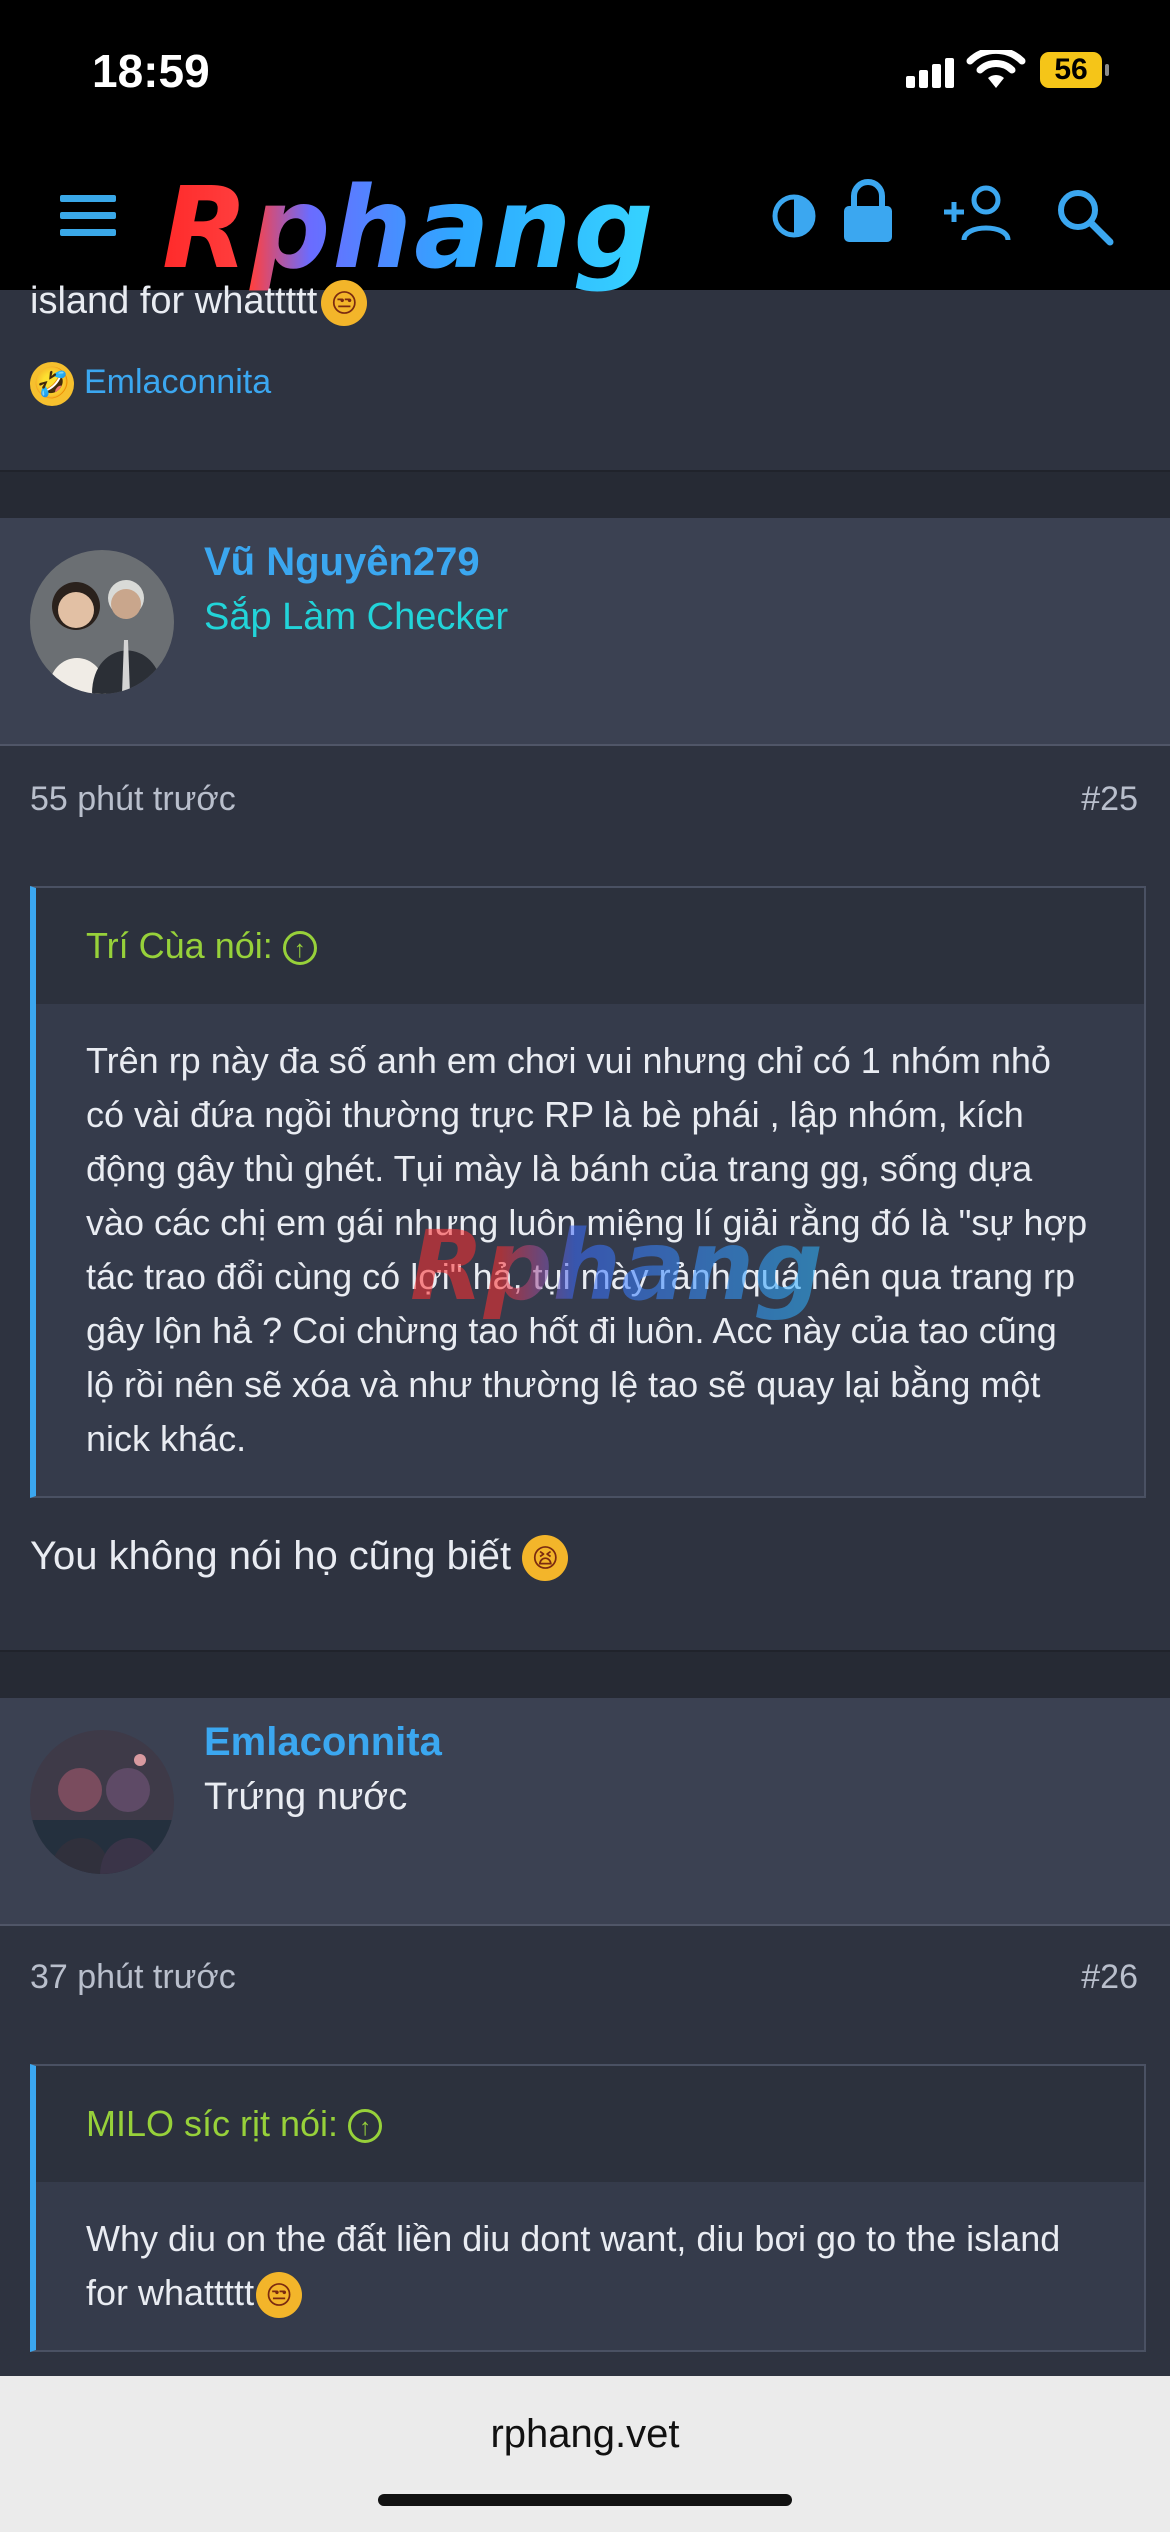  Describe the element at coordinates (306, 1797) in the screenshot. I see `user-title: Trứng nước` at that location.